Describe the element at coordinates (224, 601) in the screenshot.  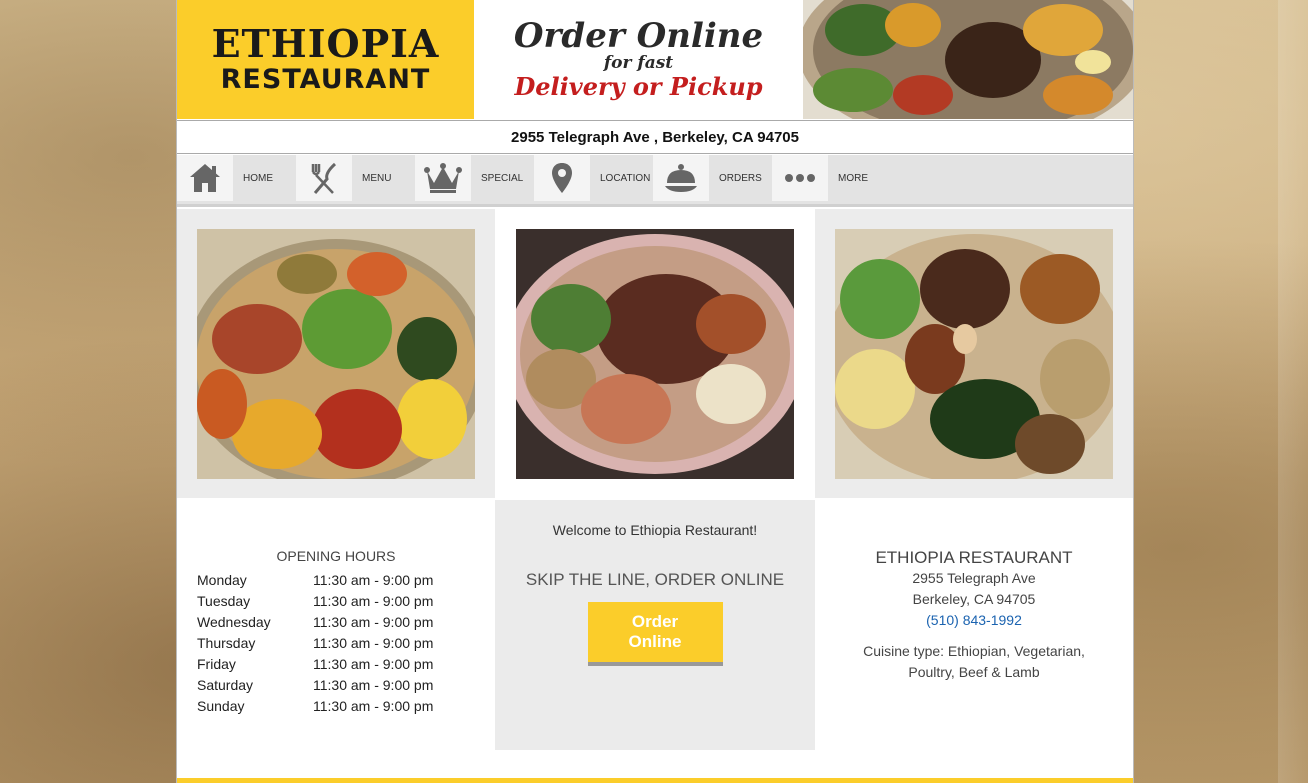
I see `hours-day: Tuesday` at that location.